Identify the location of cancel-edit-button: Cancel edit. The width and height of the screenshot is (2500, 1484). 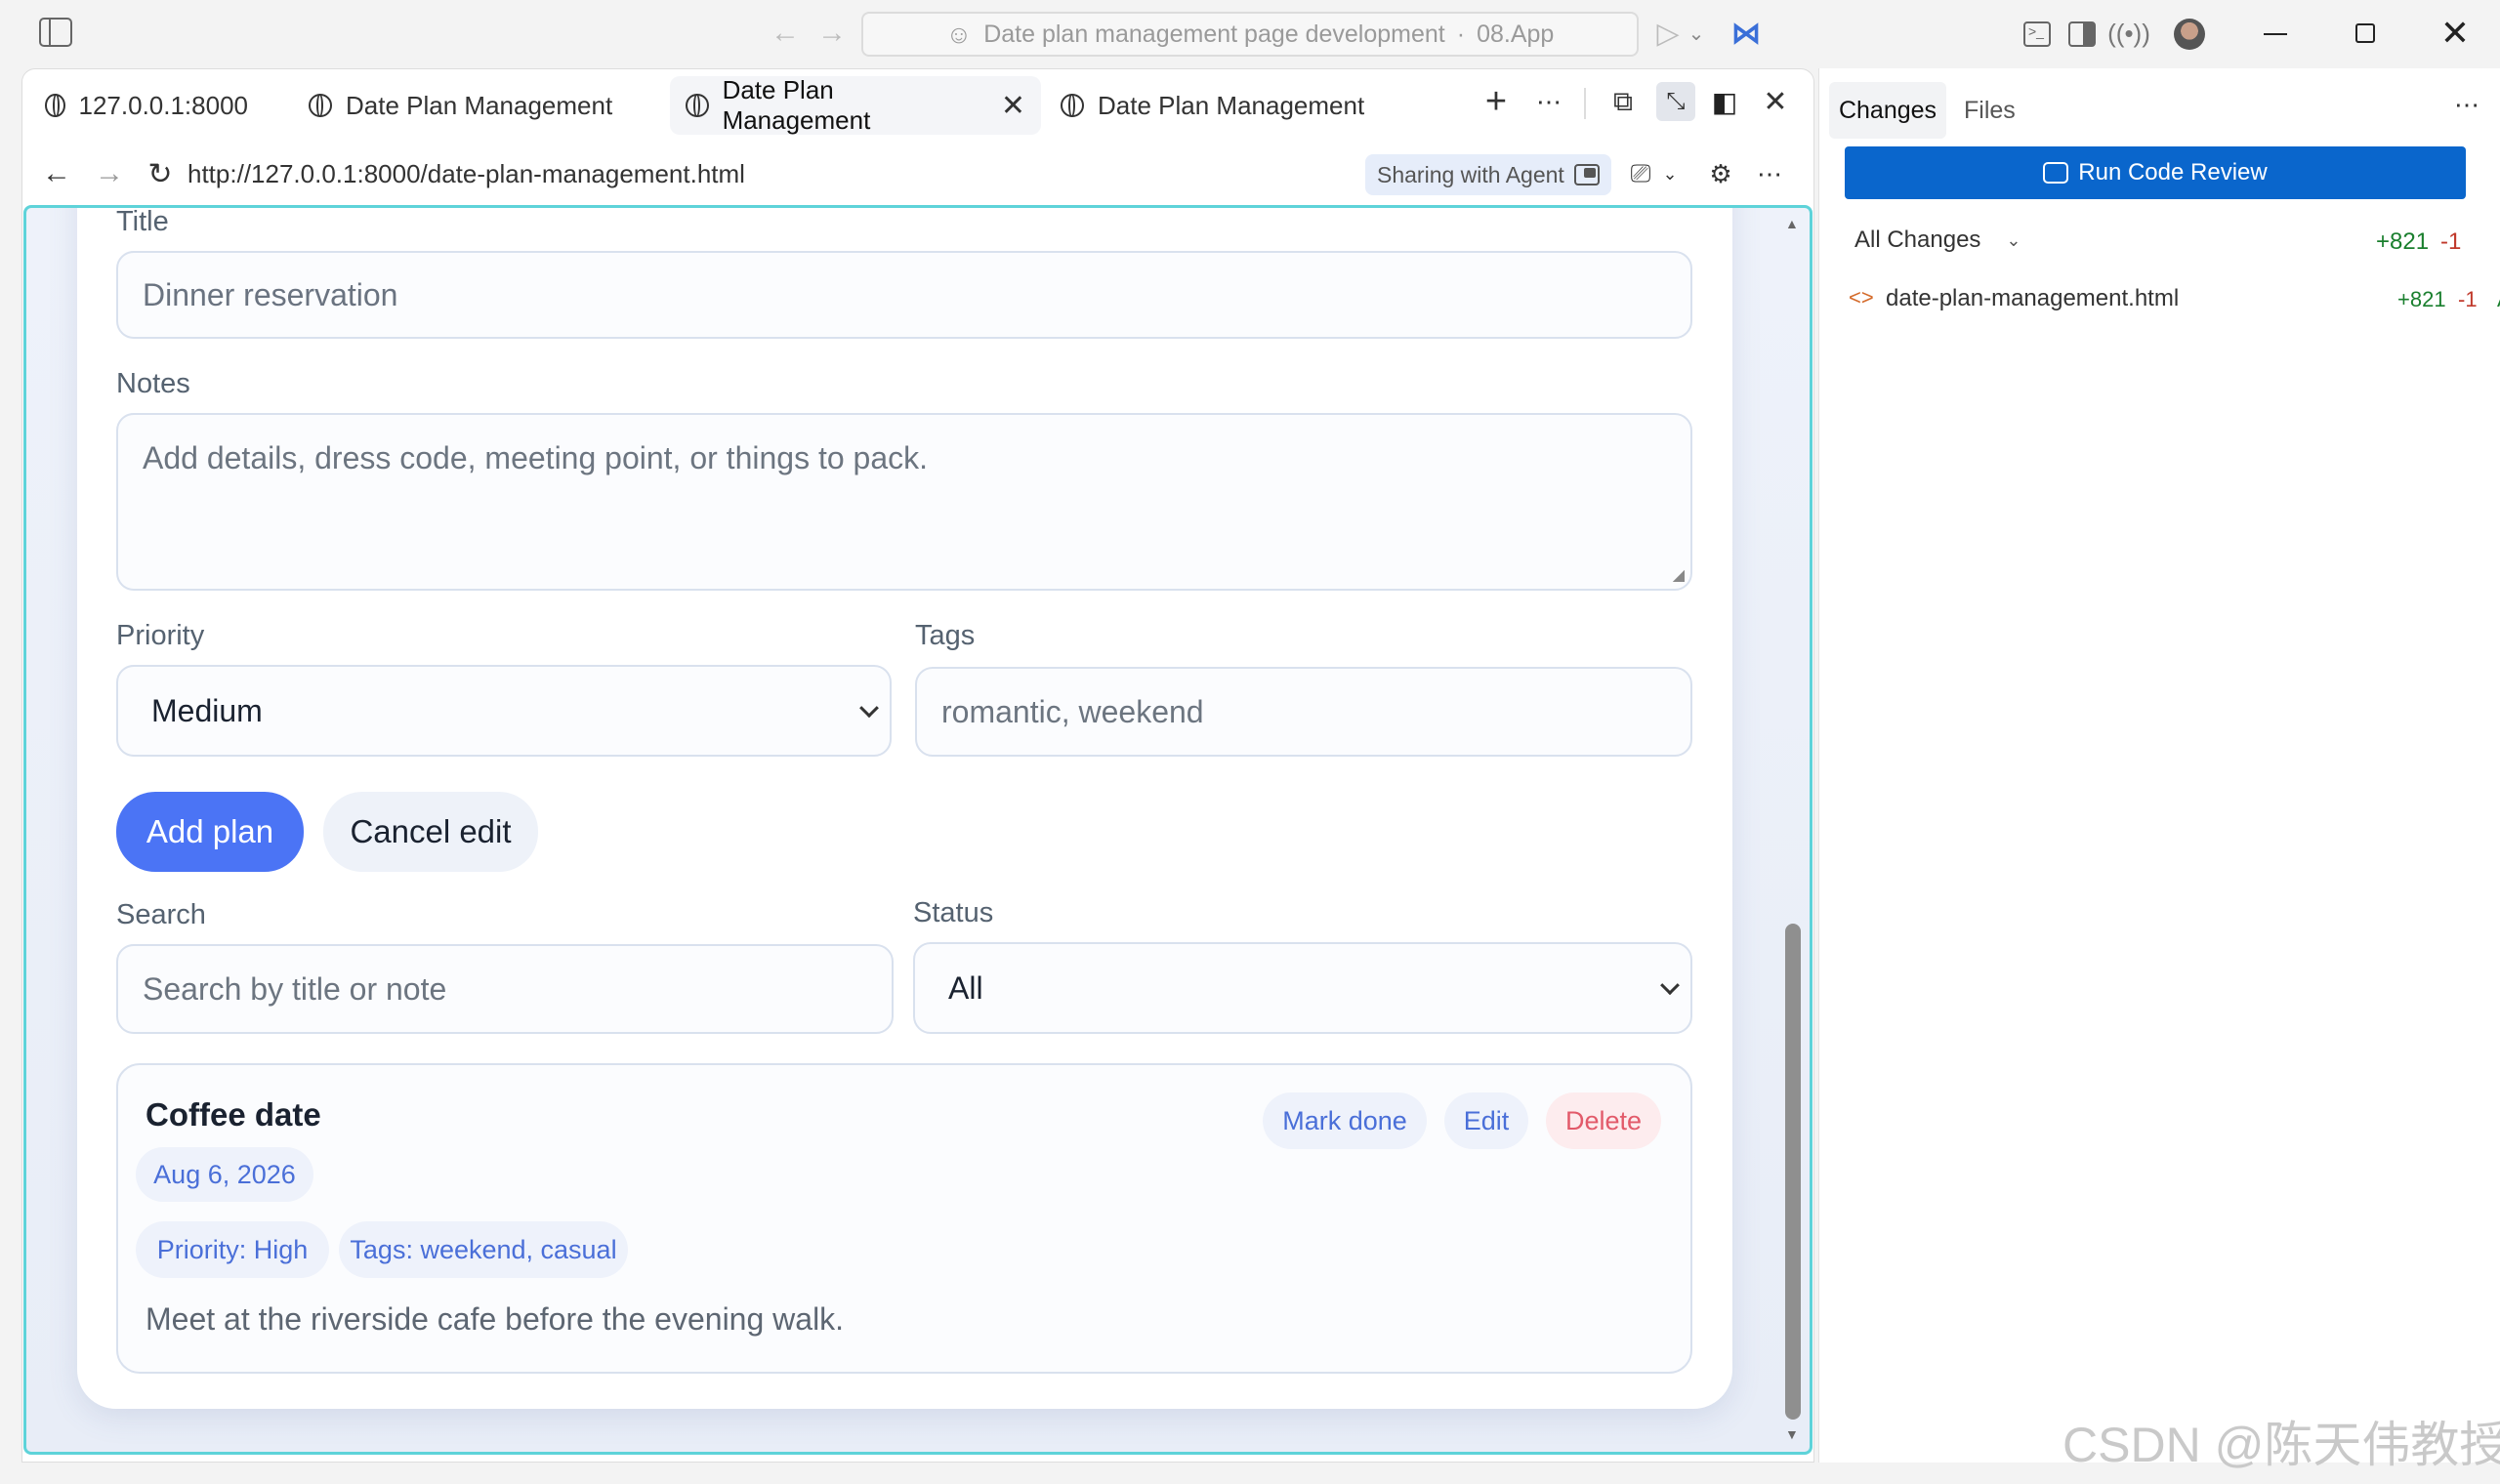
(430, 832).